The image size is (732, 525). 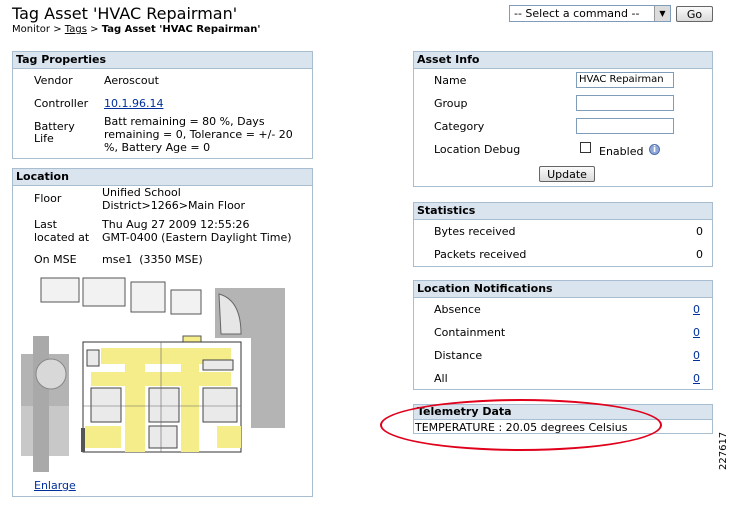 I want to click on figure-id: 227617, so click(x=723, y=450).